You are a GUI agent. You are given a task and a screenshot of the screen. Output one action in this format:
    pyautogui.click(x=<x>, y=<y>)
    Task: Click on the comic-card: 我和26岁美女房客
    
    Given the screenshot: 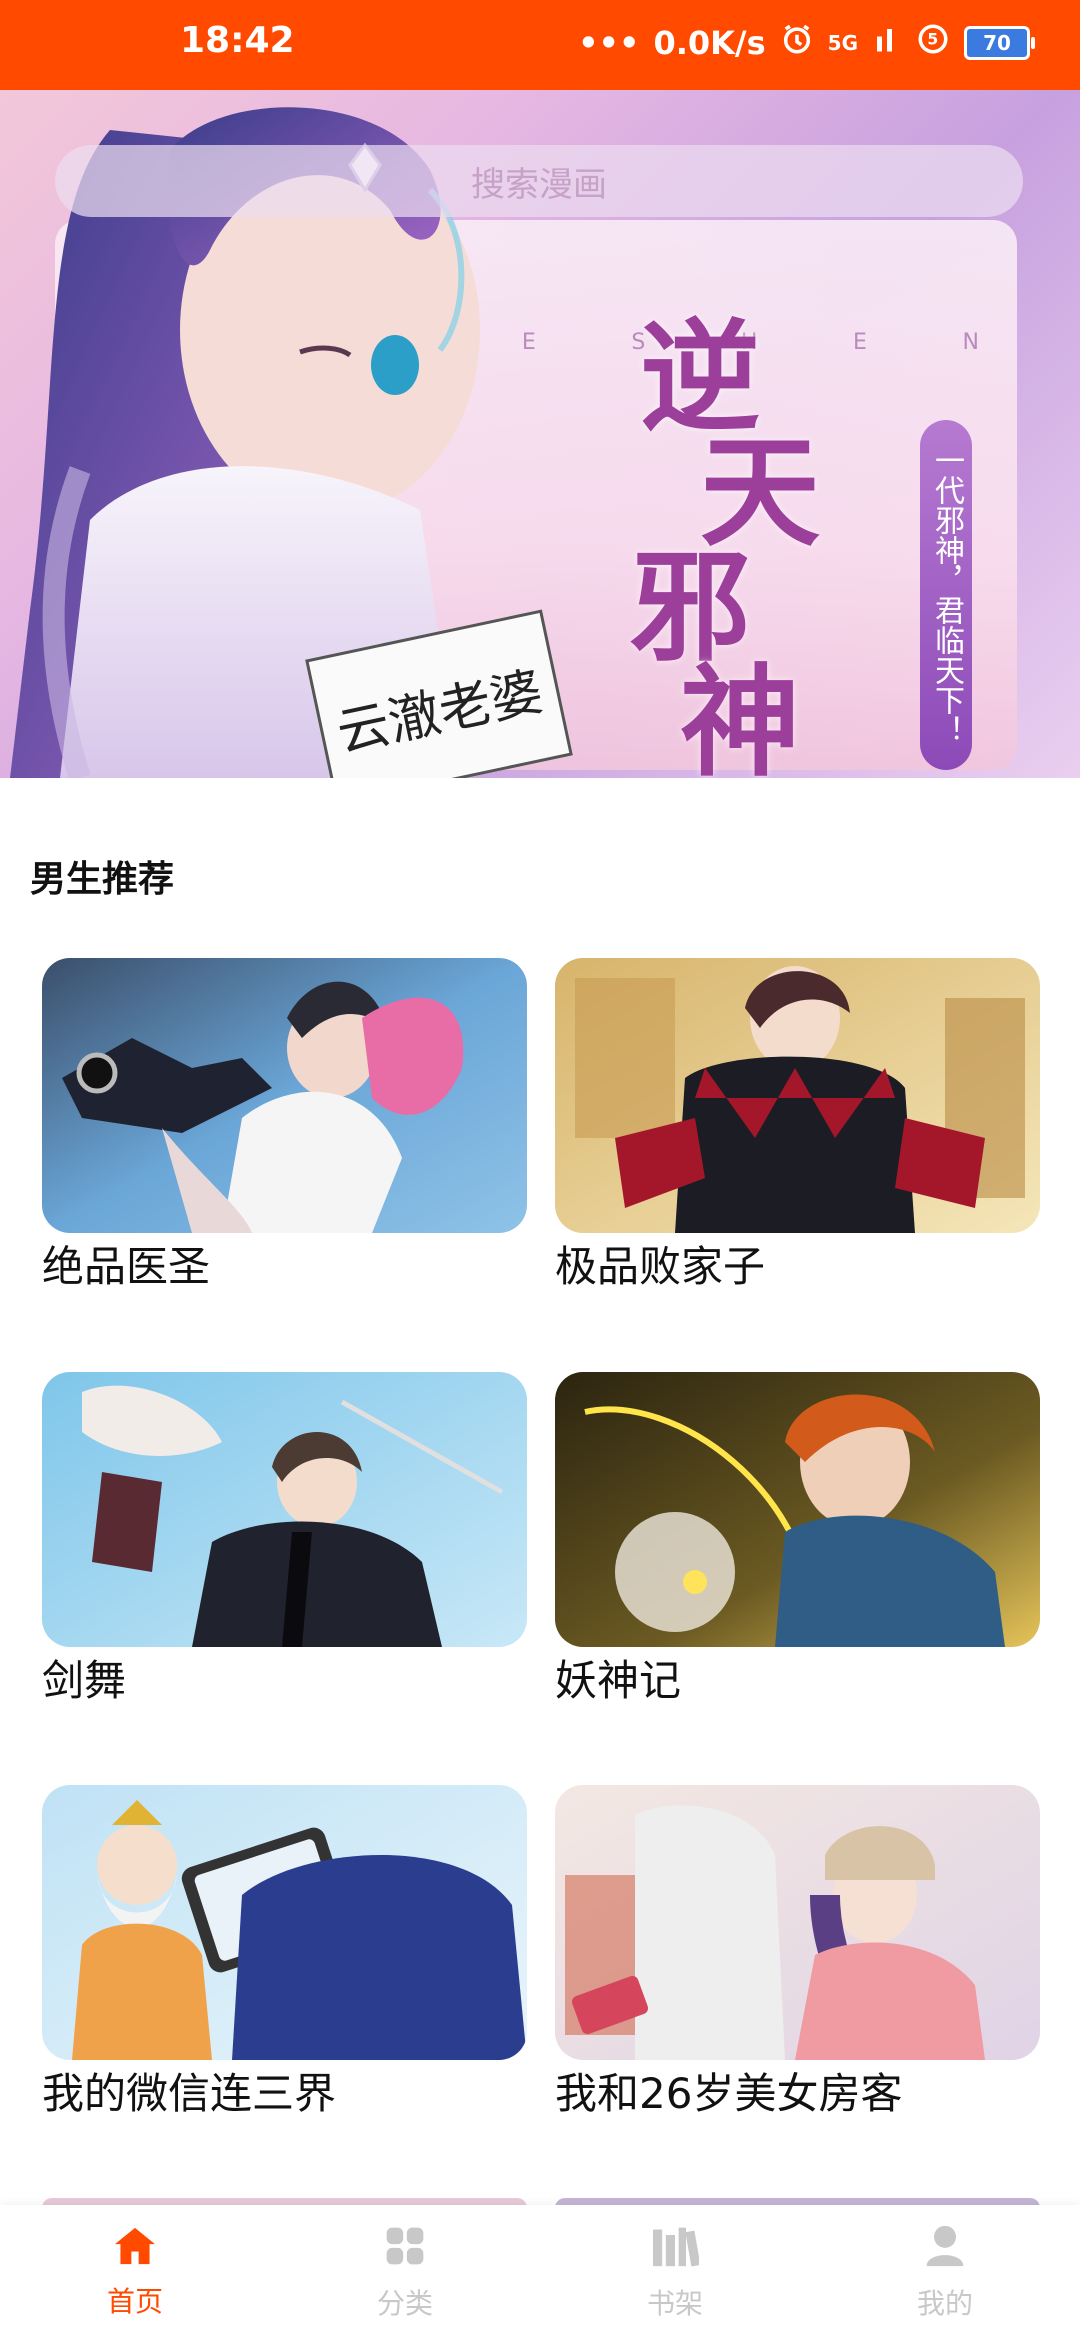 What is the action you would take?
    pyautogui.click(x=797, y=1952)
    